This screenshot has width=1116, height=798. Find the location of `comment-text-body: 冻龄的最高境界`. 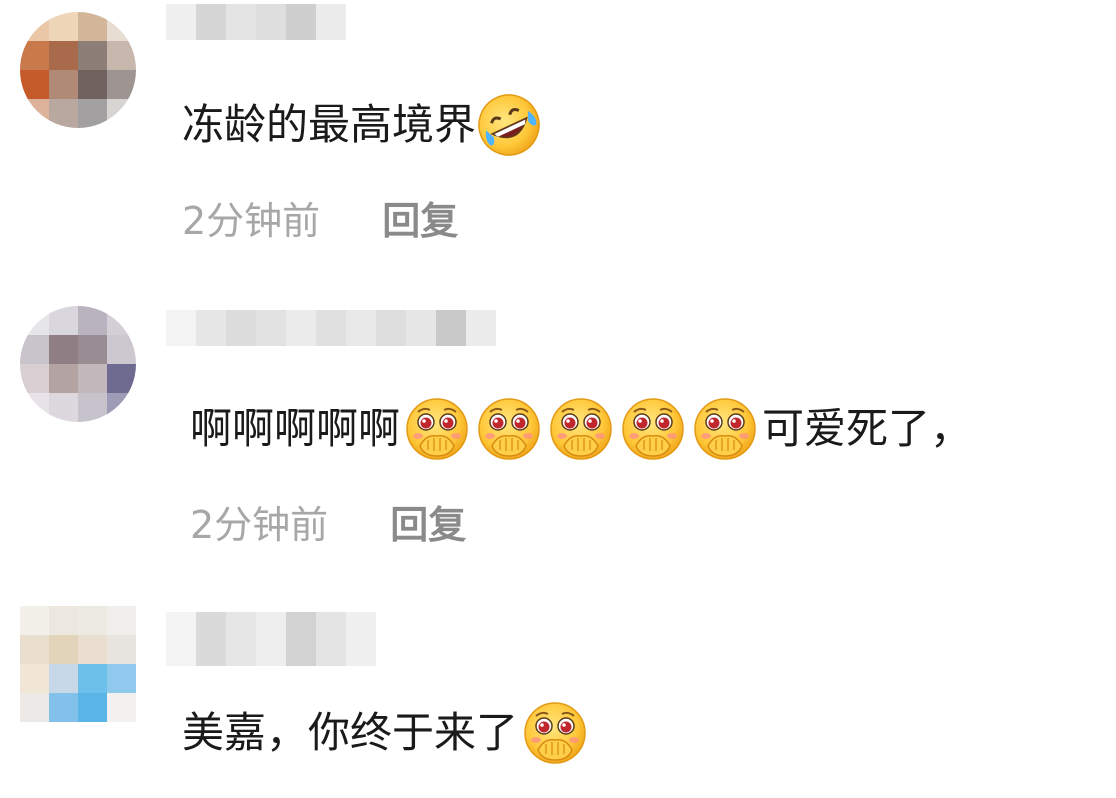

comment-text-body: 冻龄的最高境界 is located at coordinates (329, 124).